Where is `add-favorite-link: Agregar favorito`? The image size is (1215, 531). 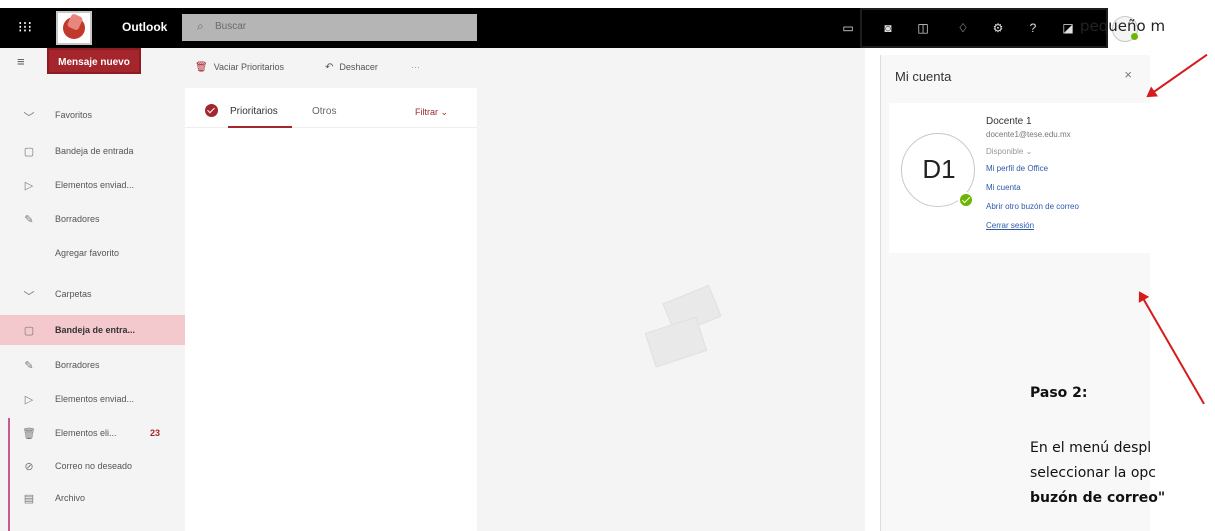
add-favorite-link: Agregar favorito is located at coordinates (92, 253).